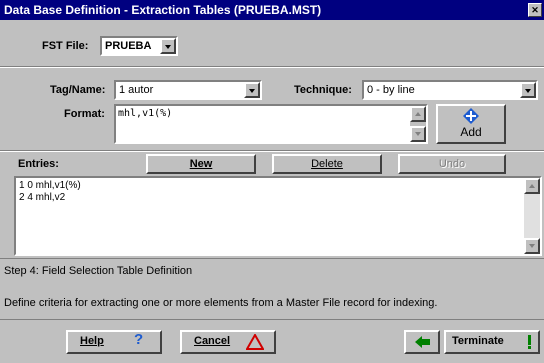 The image size is (544, 363). I want to click on exclamation-icon, so click(529, 342).